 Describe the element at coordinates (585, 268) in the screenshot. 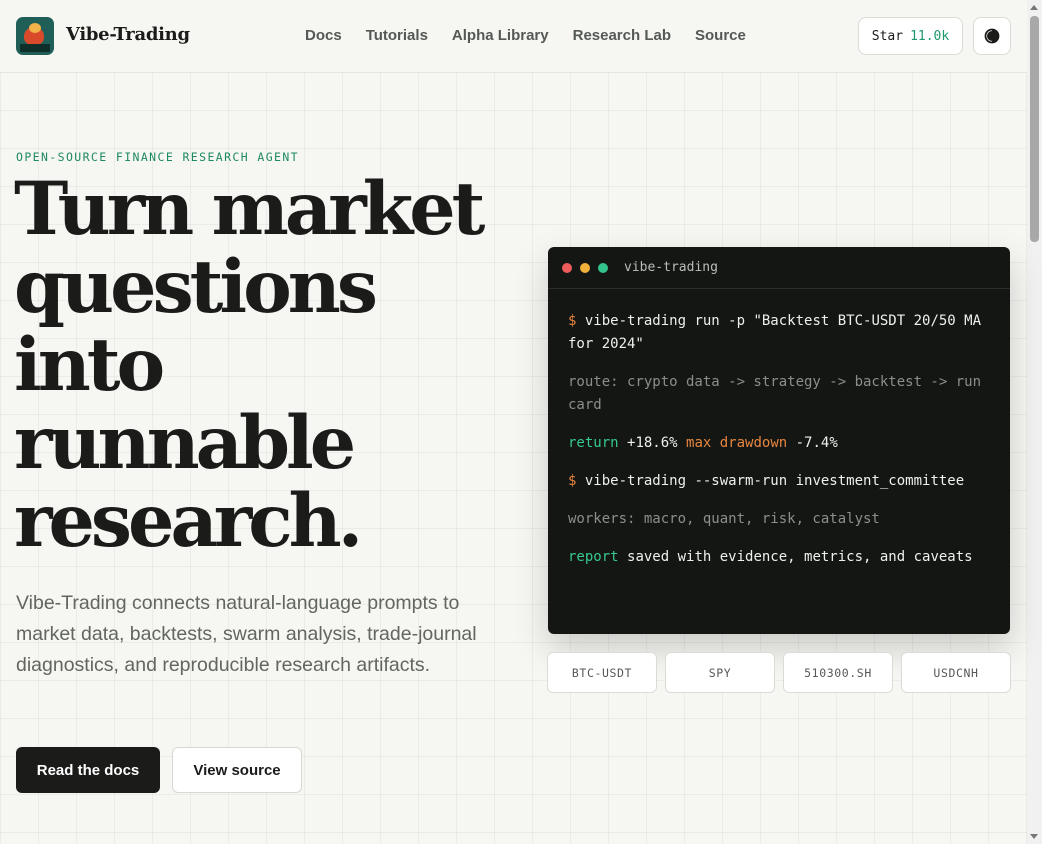

I see `minimize-dot-icon` at that location.